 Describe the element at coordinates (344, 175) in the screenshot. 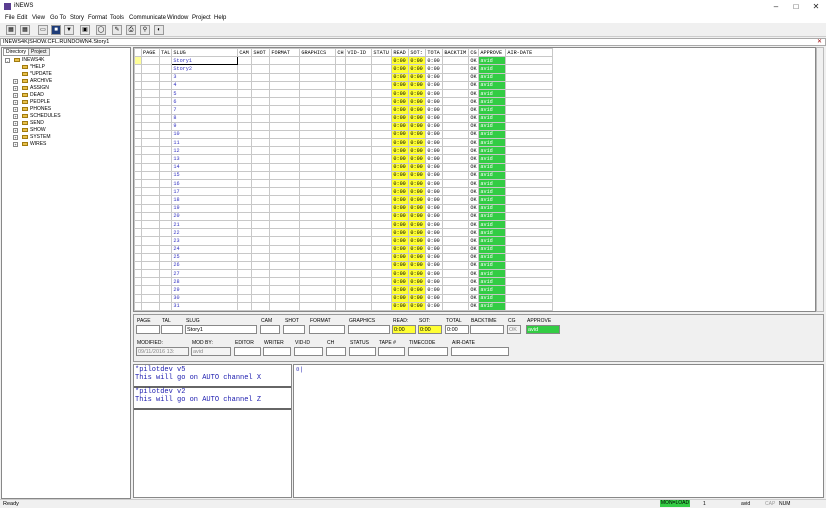

I see `table-row: 15 0:00 0:00 0:00 OK avid` at that location.